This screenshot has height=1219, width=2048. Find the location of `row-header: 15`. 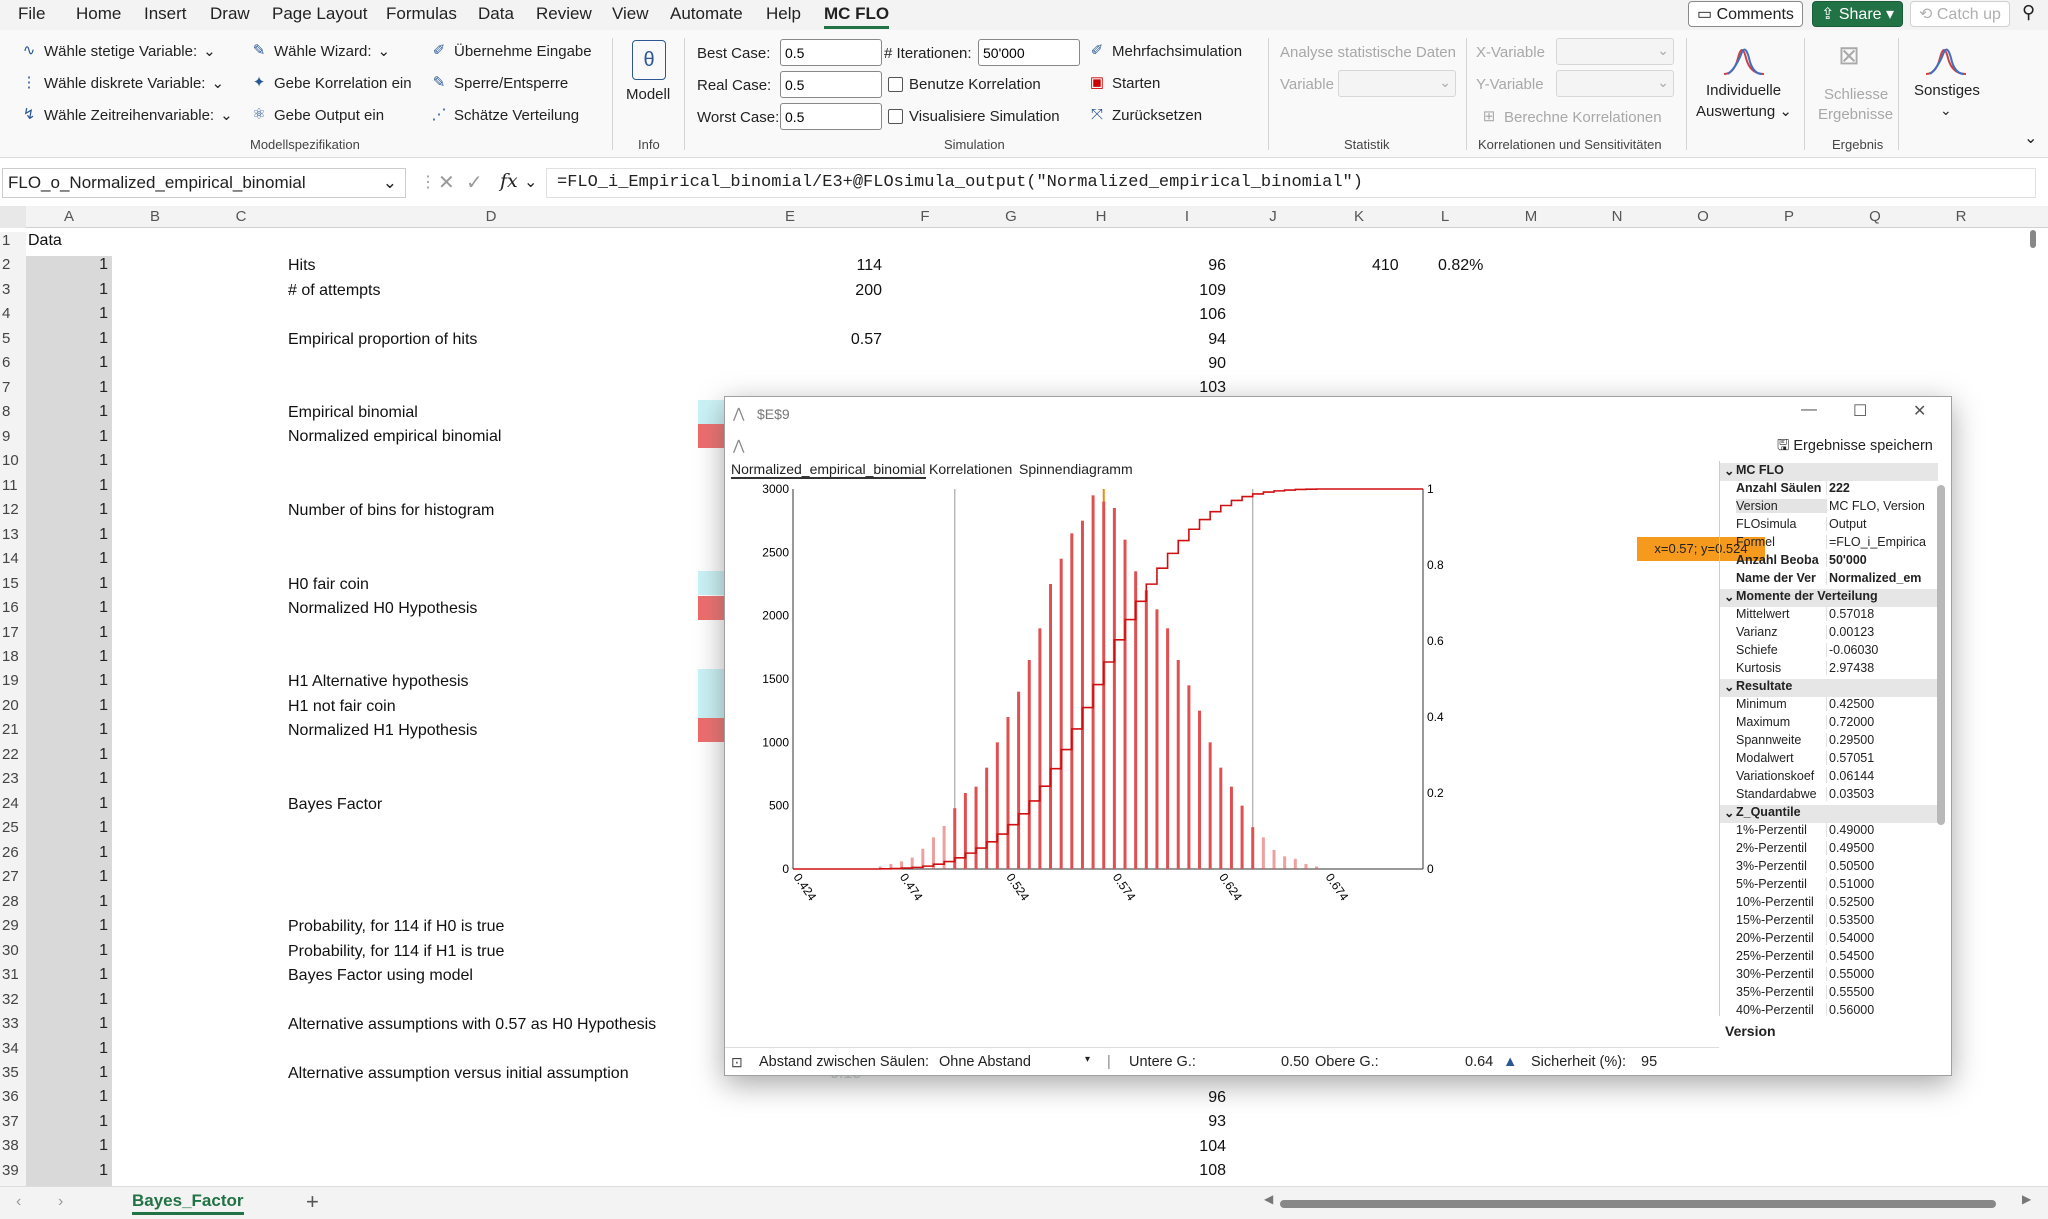

row-header: 15 is located at coordinates (13, 587).